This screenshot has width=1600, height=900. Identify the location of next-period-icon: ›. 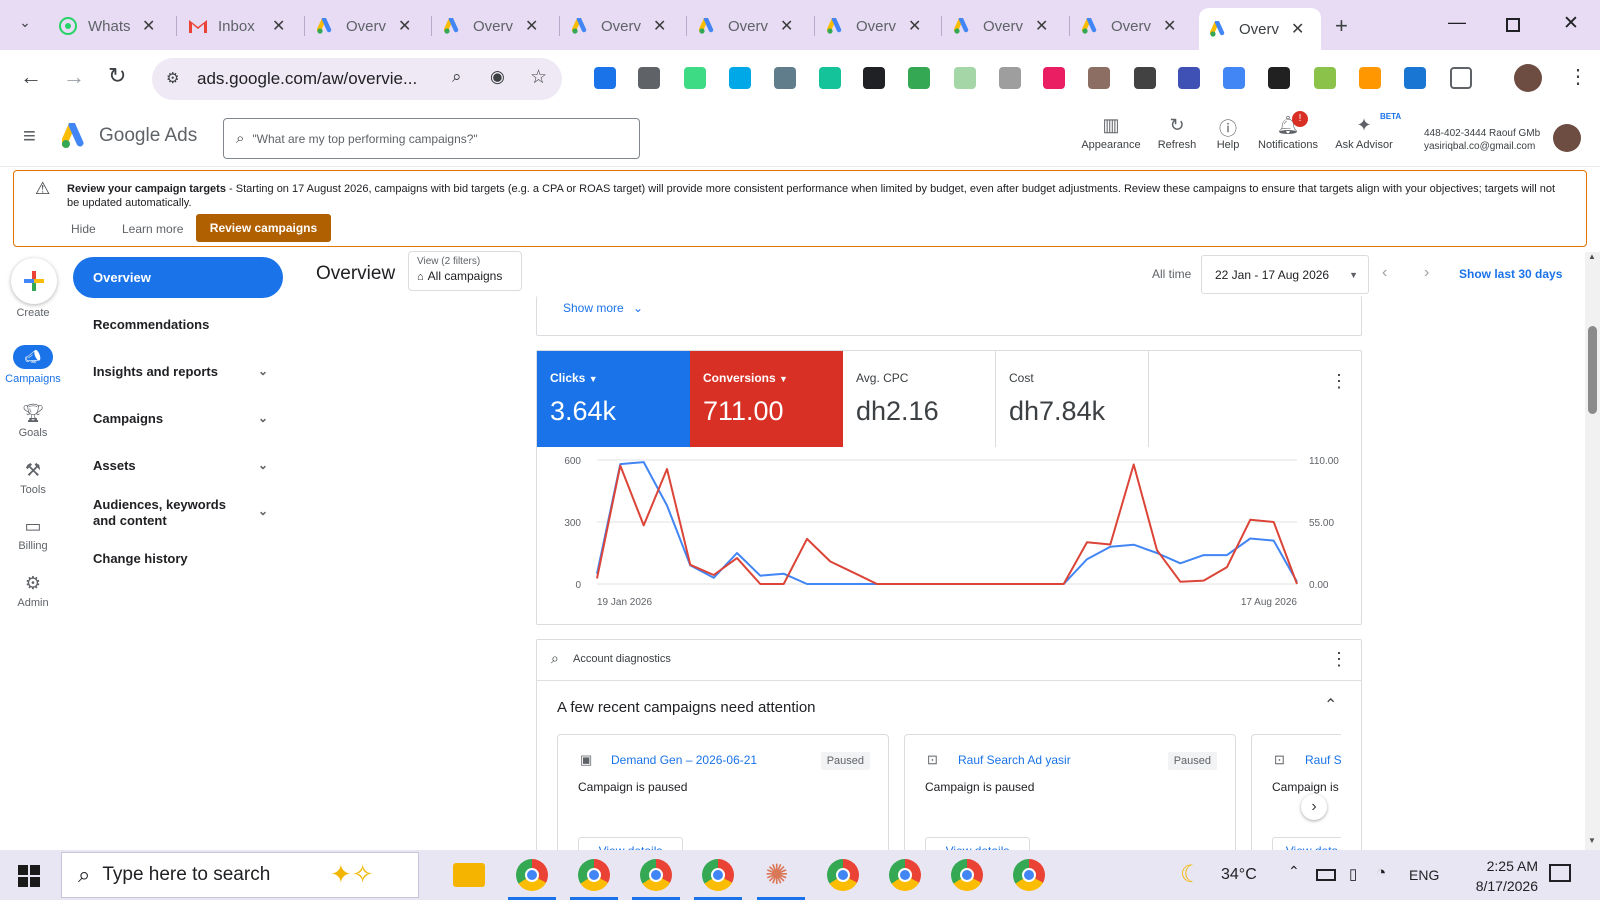
(1426, 273).